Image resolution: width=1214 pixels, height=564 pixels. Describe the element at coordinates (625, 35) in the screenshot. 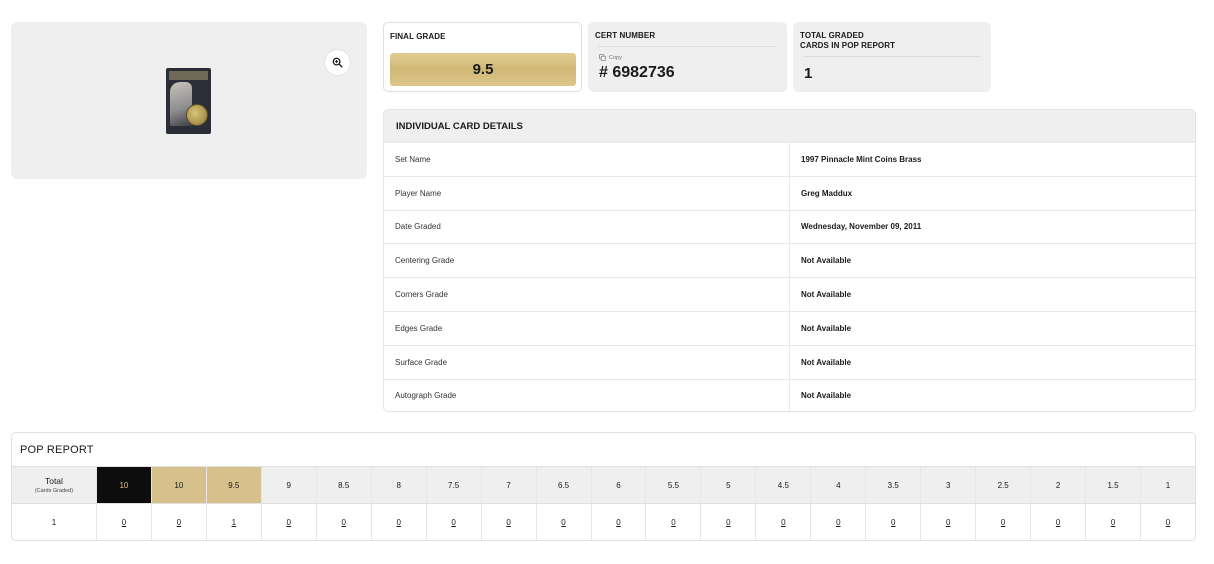

I see `cert-number-label: CERT NUMBER` at that location.